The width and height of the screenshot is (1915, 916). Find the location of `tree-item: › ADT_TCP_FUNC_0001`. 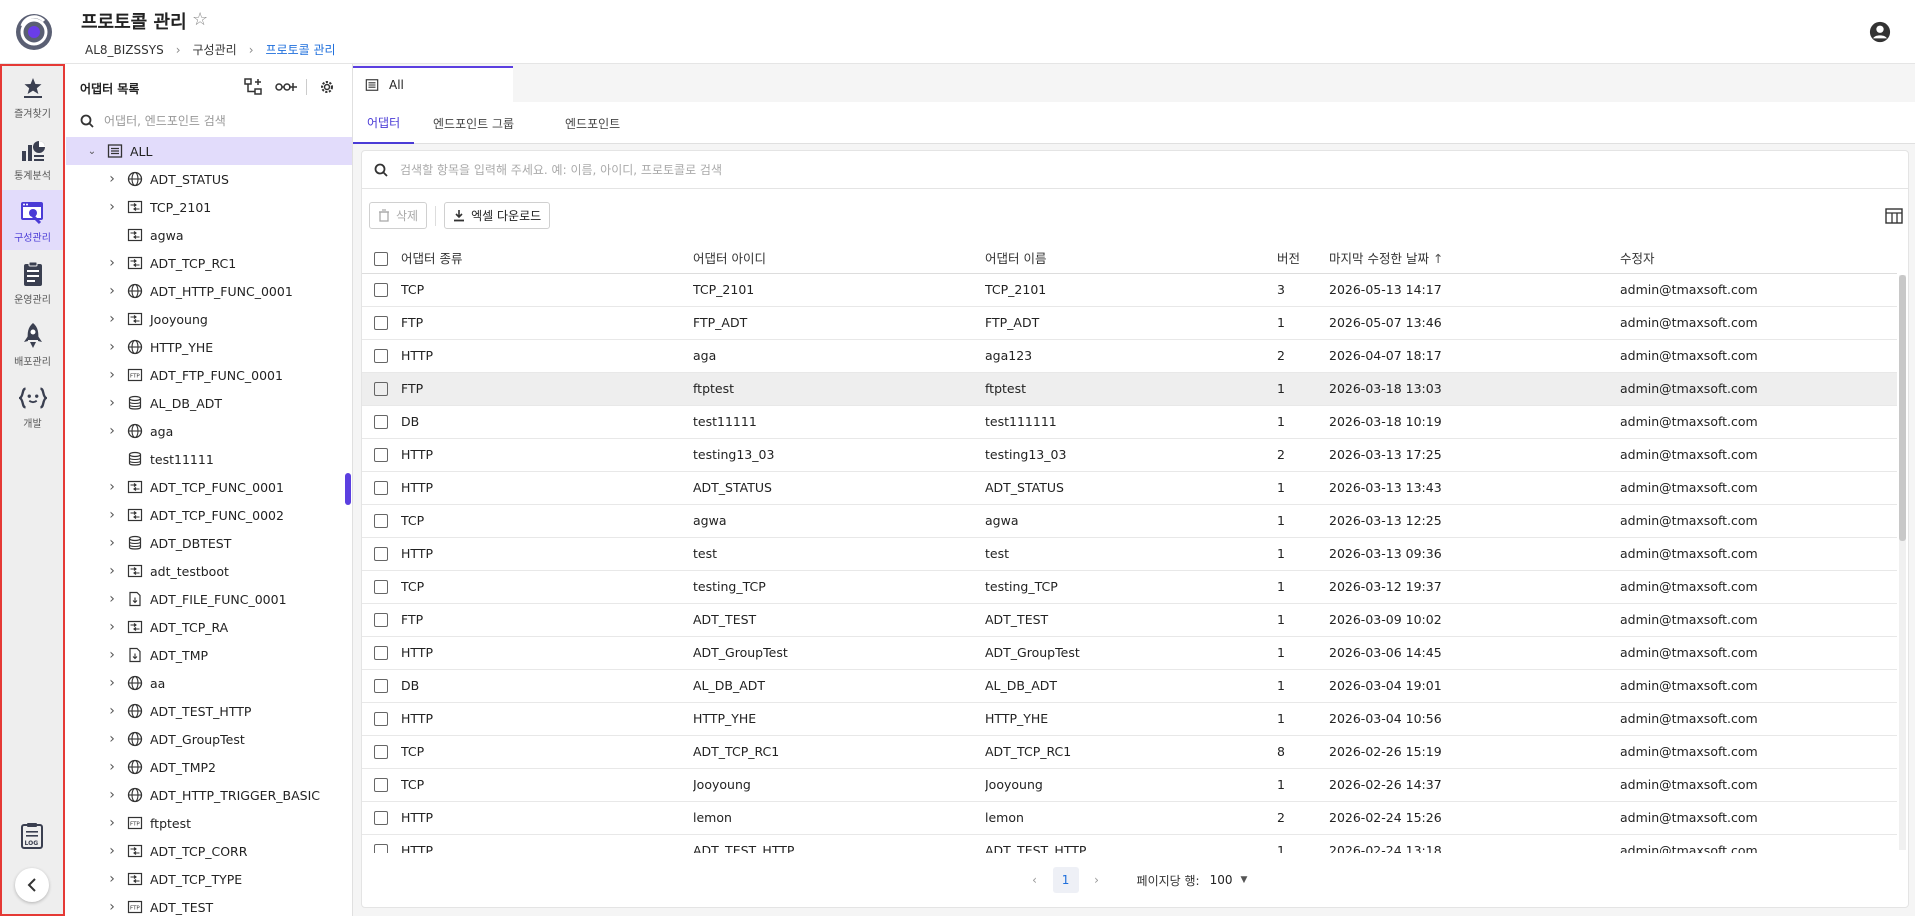

tree-item: › ADT_TCP_FUNC_0001 is located at coordinates (209, 487).